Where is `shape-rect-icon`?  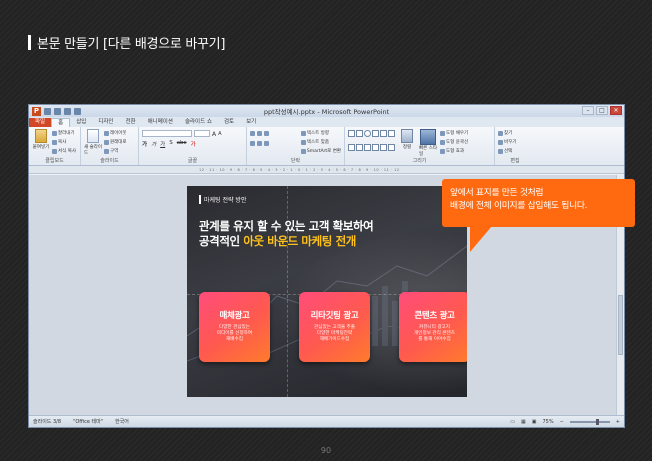 shape-rect-icon is located at coordinates (359, 133).